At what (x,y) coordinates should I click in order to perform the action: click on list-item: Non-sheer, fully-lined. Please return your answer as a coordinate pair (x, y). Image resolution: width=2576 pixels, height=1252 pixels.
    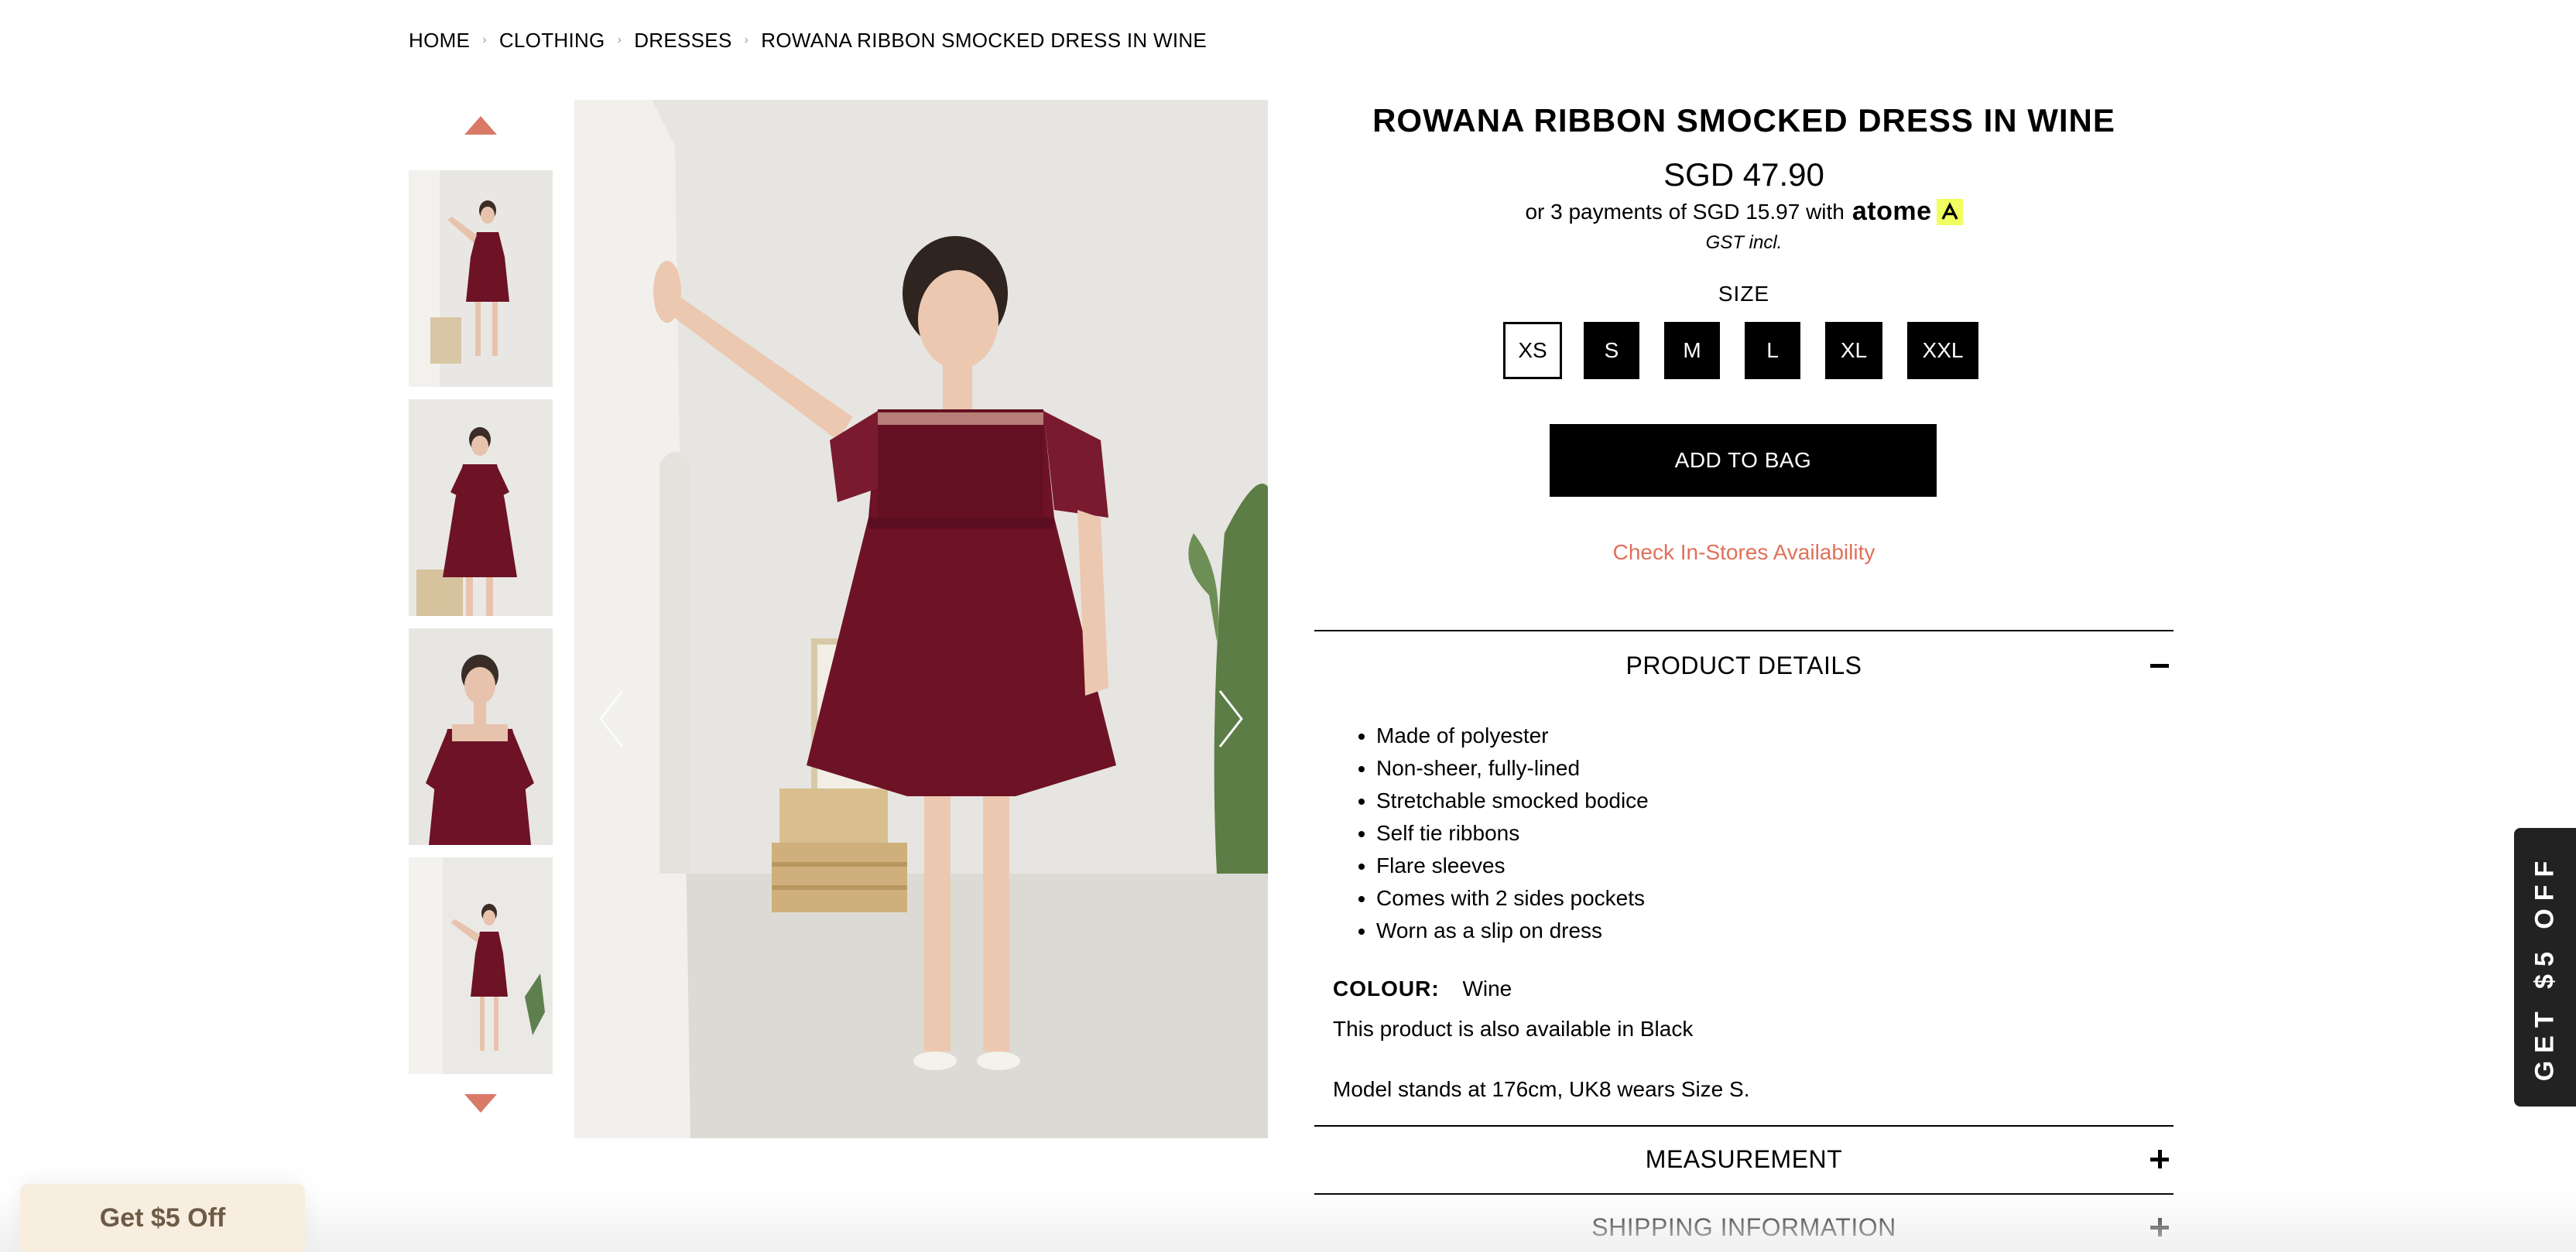
    Looking at the image, I should click on (1512, 768).